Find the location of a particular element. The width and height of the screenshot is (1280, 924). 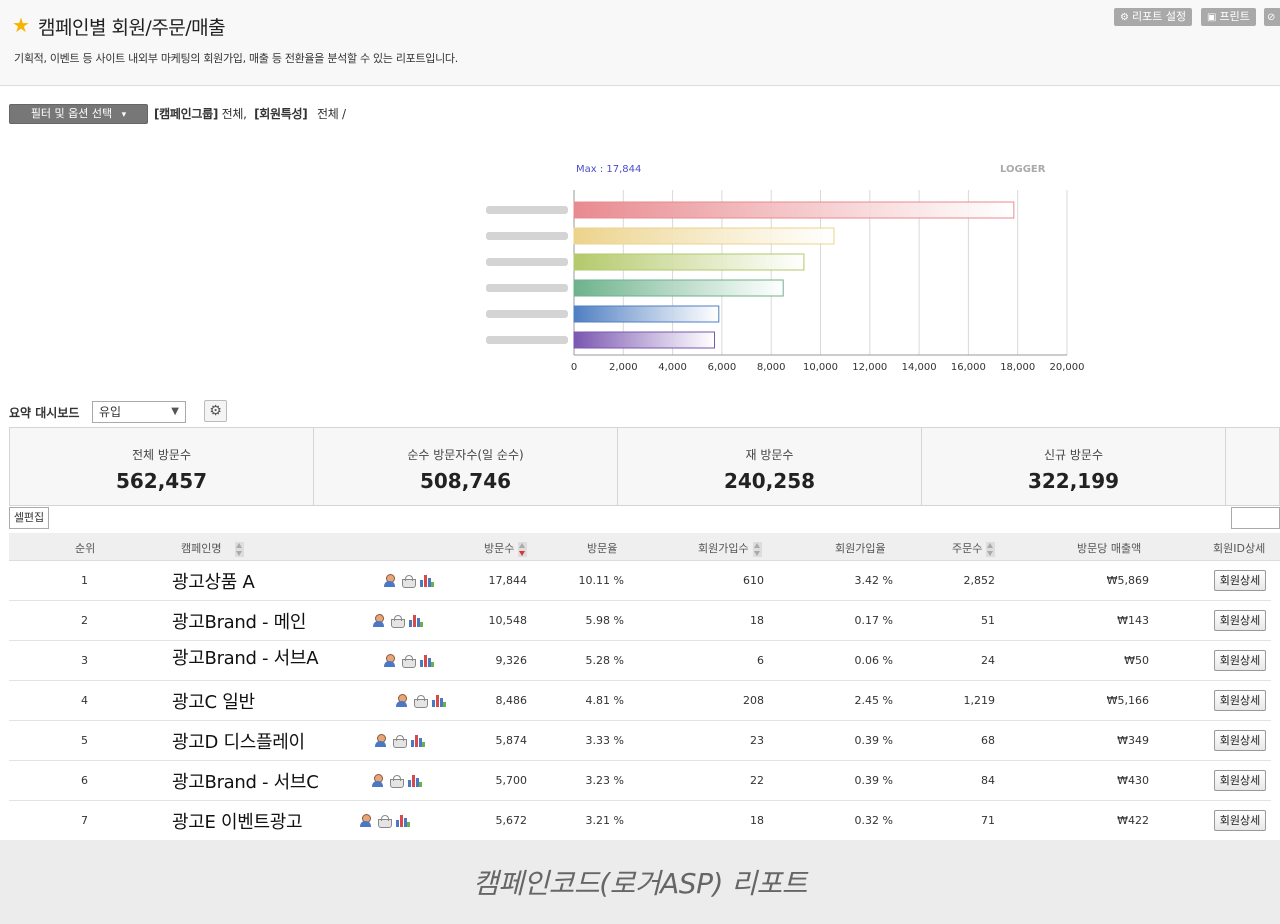

dashboard-select: 유입 ▼ is located at coordinates (139, 412).